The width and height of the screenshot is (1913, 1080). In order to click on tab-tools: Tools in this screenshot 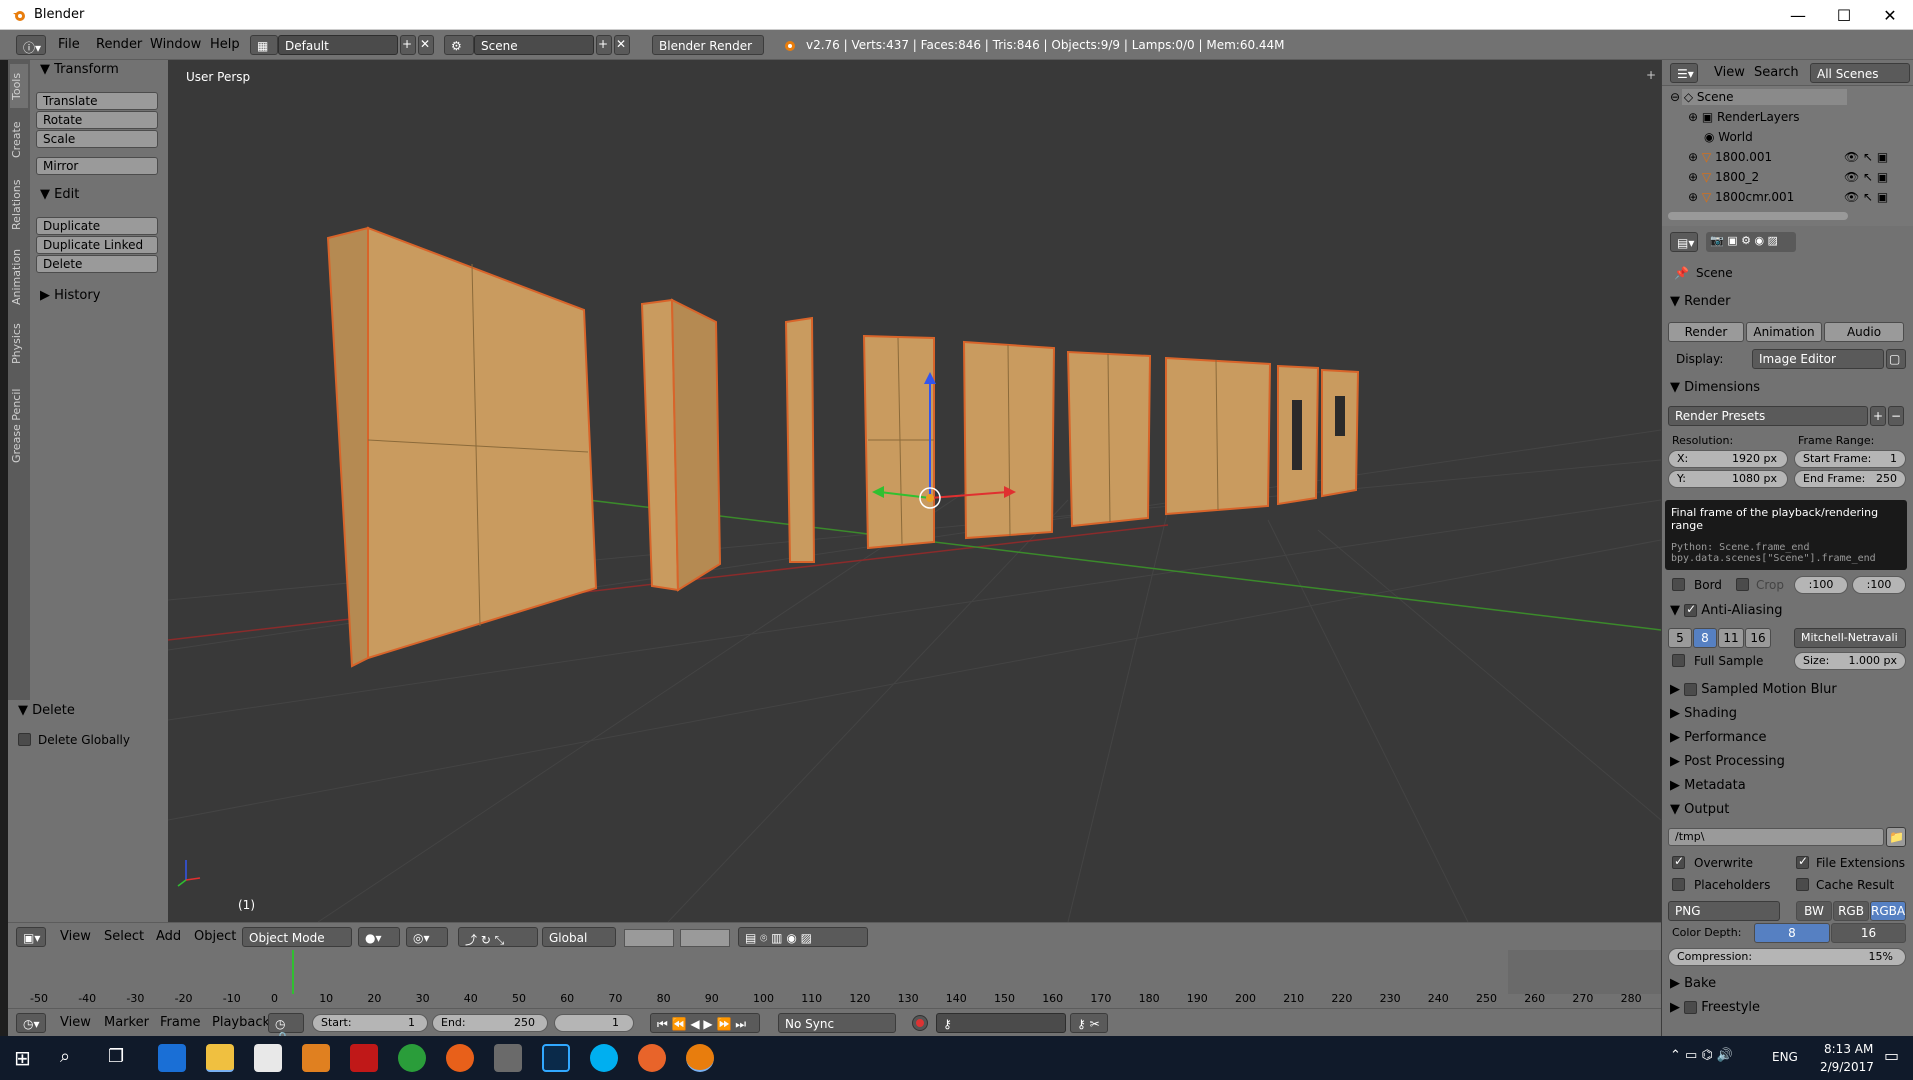, I will do `click(19, 86)`.